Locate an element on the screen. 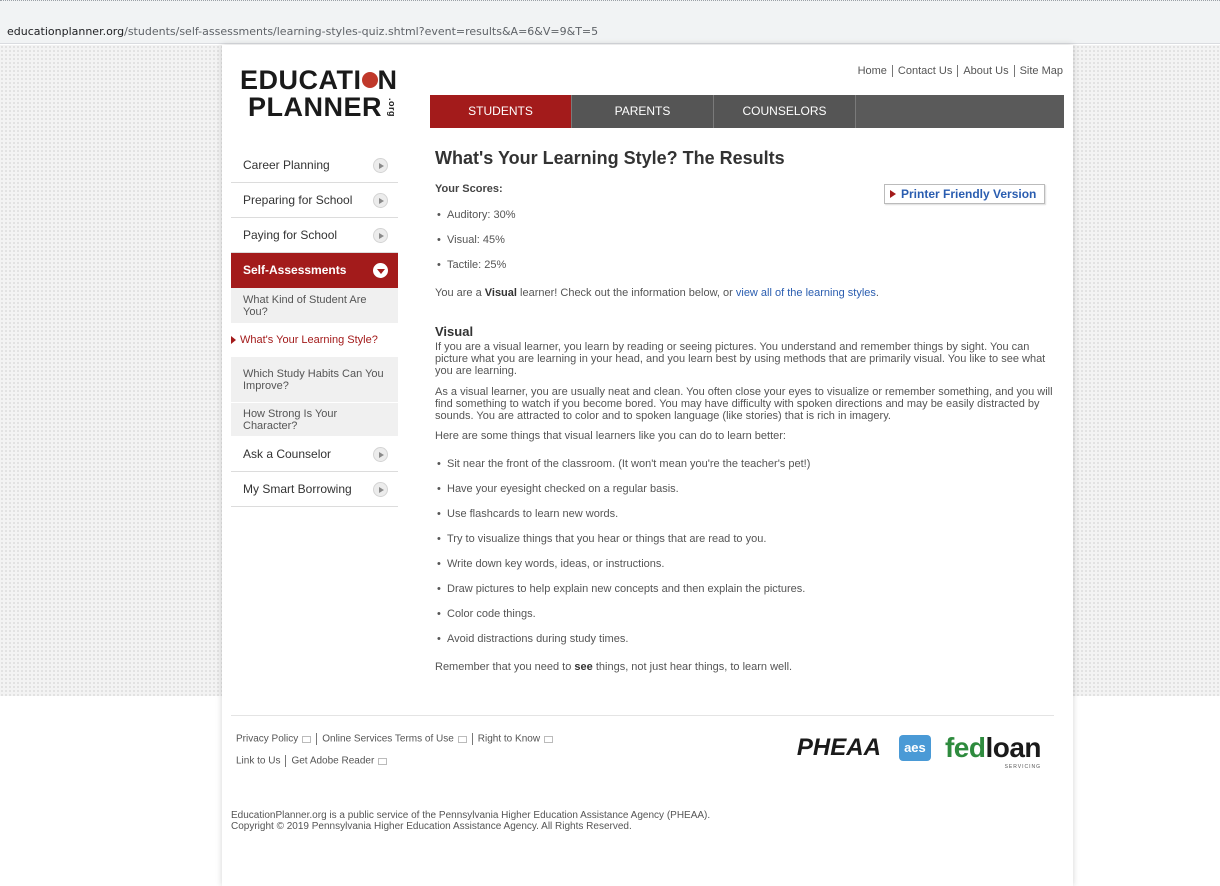  pheaa-logo: PHEAA is located at coordinates (839, 748).